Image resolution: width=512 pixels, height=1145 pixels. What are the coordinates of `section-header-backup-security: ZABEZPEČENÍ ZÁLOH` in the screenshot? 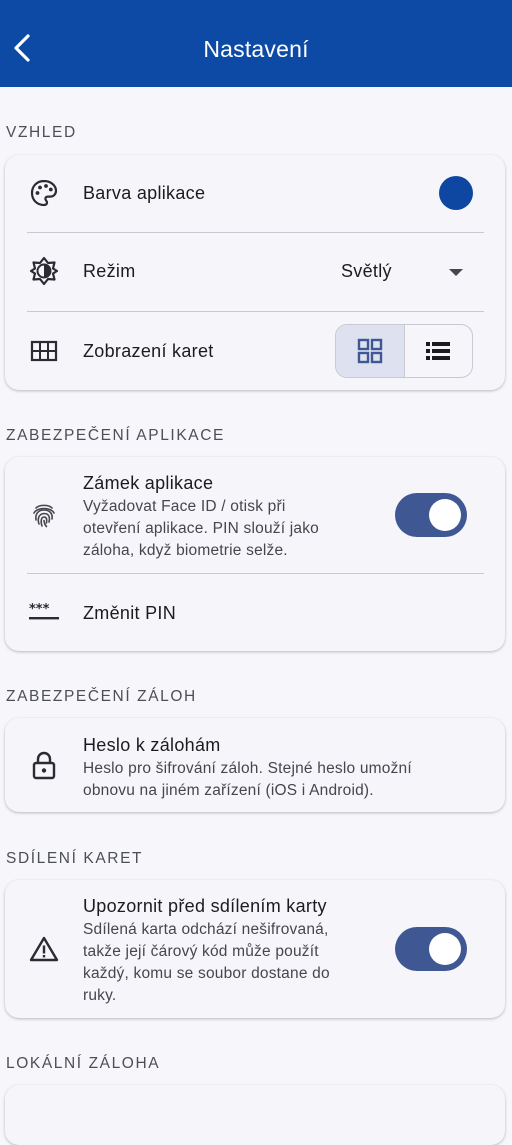 It's located at (101, 696).